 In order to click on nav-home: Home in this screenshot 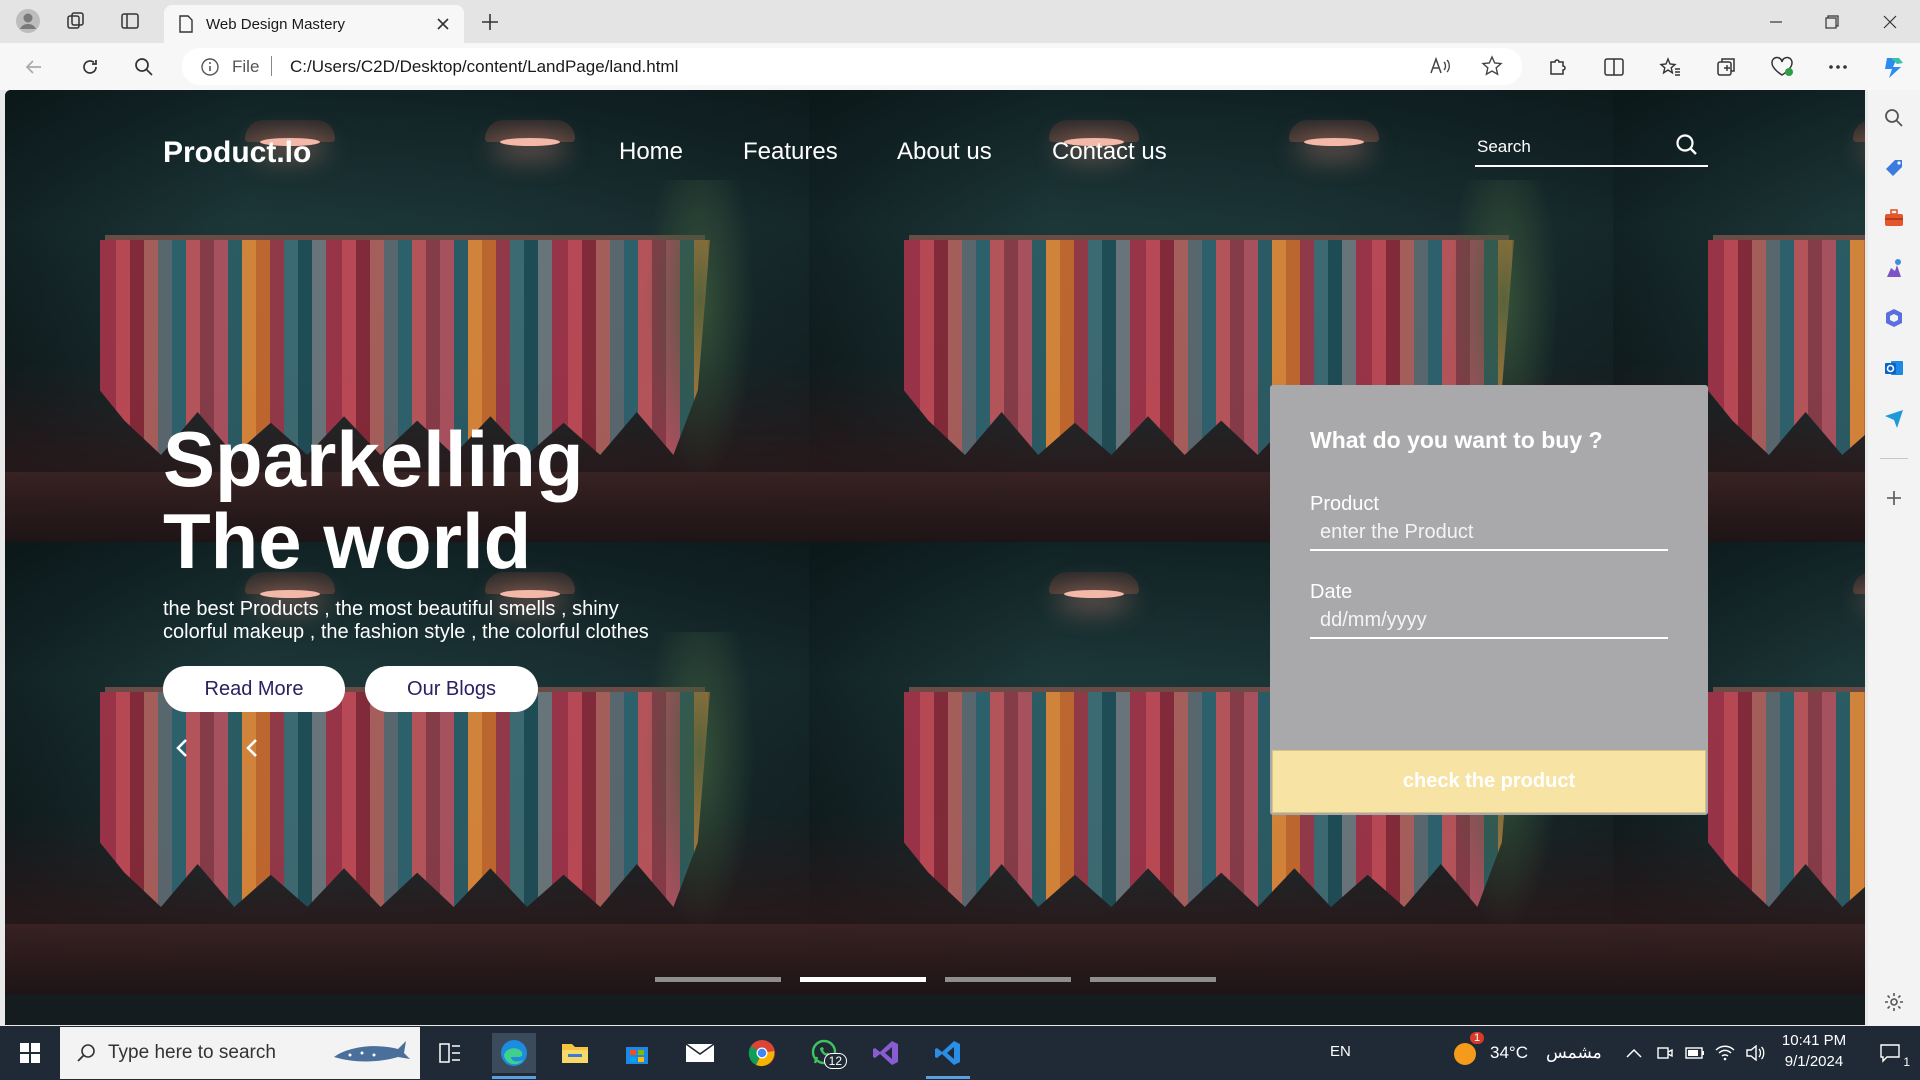, I will do `click(651, 152)`.